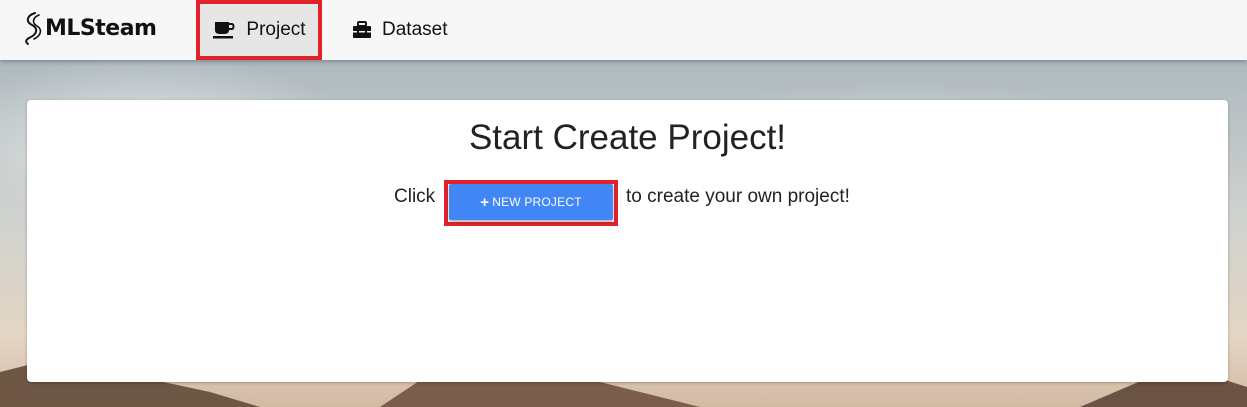  What do you see at coordinates (415, 196) in the screenshot?
I see `prompt-prefix: Click` at bounding box center [415, 196].